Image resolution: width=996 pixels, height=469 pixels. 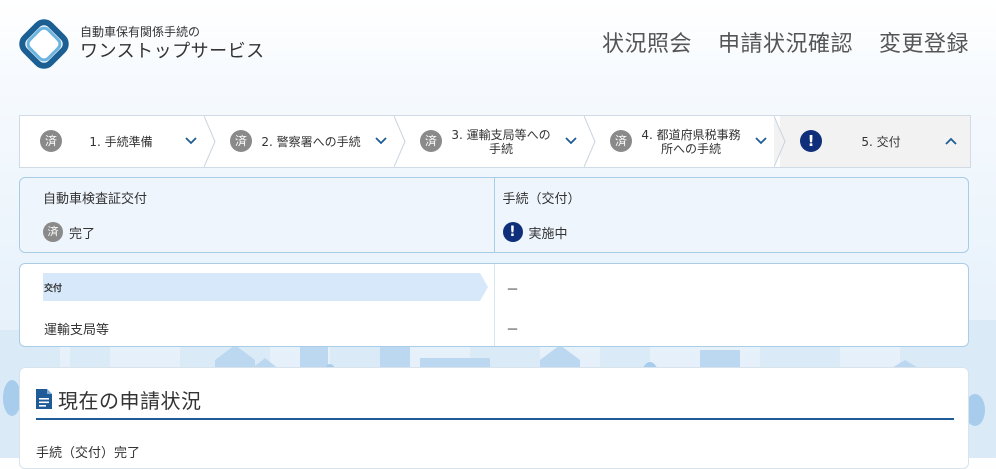 I want to click on step-5: ! 5. 交付, so click(x=875, y=141).